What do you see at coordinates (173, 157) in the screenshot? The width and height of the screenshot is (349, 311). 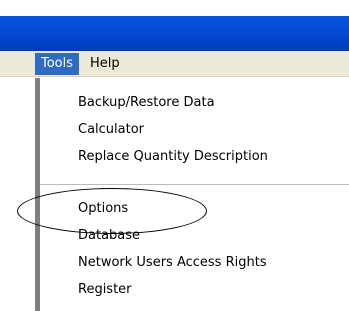 I see `menu-item-replace-quantity-description: Replace Quantity Description` at bounding box center [173, 157].